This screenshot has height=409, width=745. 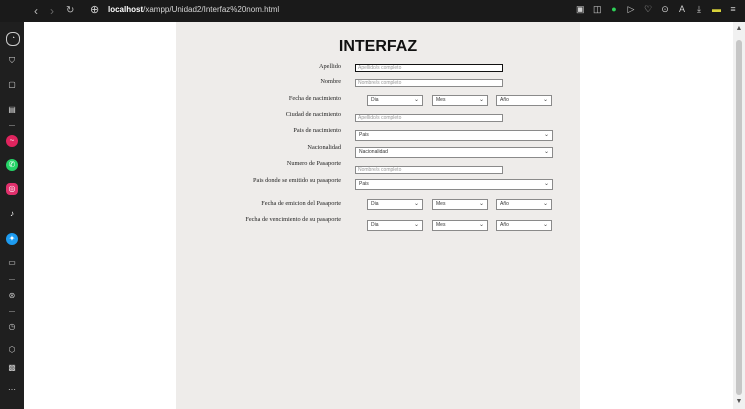 I want to click on reader-icon: ▣, so click(x=580, y=9).